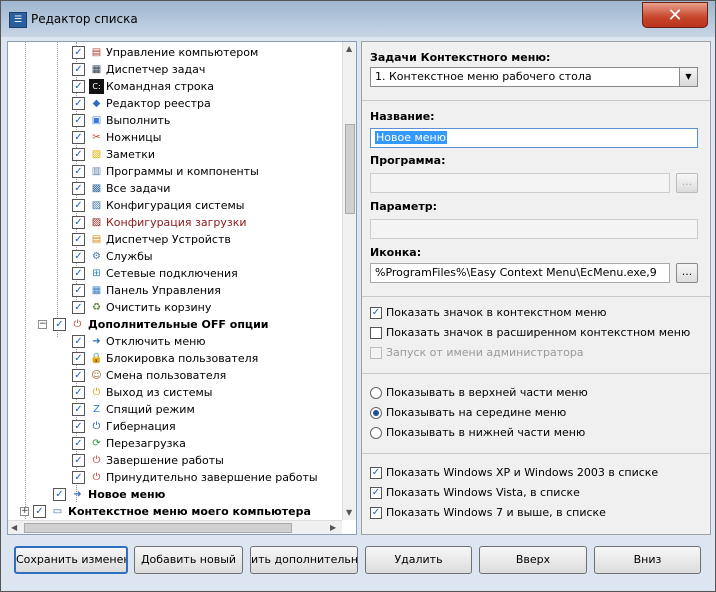 Image resolution: width=716 pixels, height=592 pixels. Describe the element at coordinates (173, 188) in the screenshot. I see `tree-item: ✓ ▩ Все задачи` at that location.